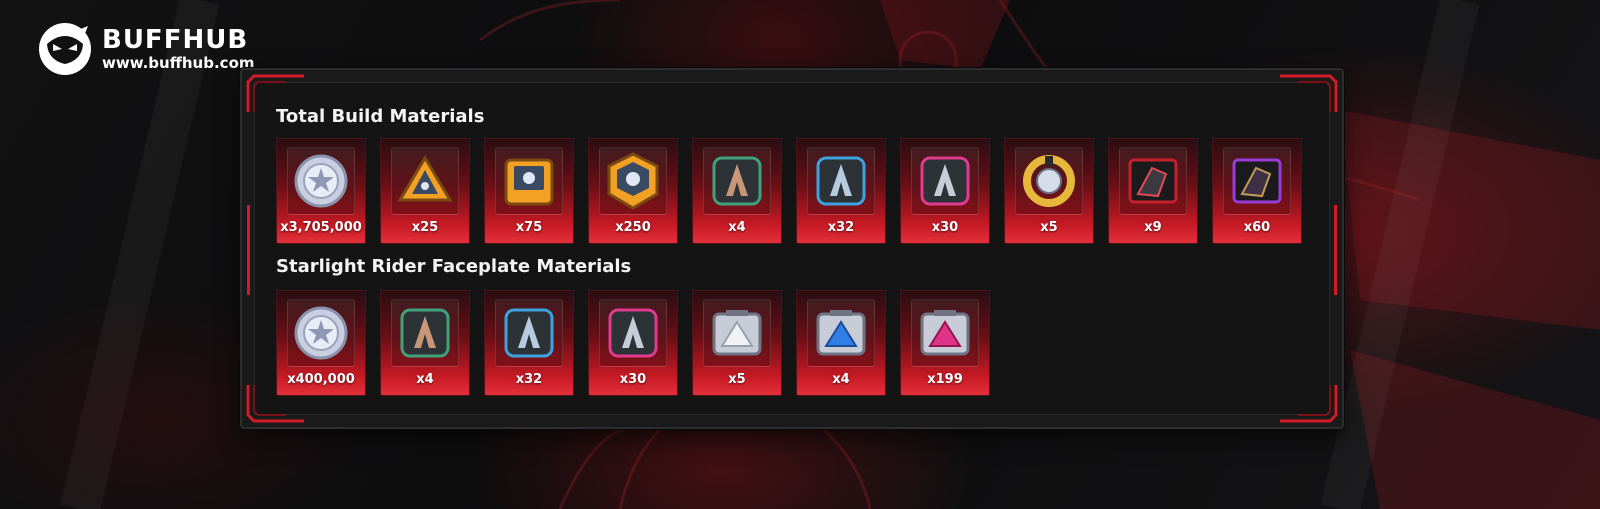 The width and height of the screenshot is (1600, 509). Describe the element at coordinates (1257, 181) in the screenshot. I see `purple-crystal-shard-icon` at that location.